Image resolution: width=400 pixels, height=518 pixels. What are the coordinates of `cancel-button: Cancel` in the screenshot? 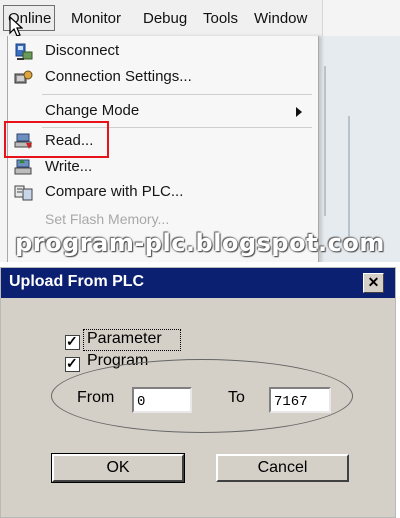 It's located at (282, 468).